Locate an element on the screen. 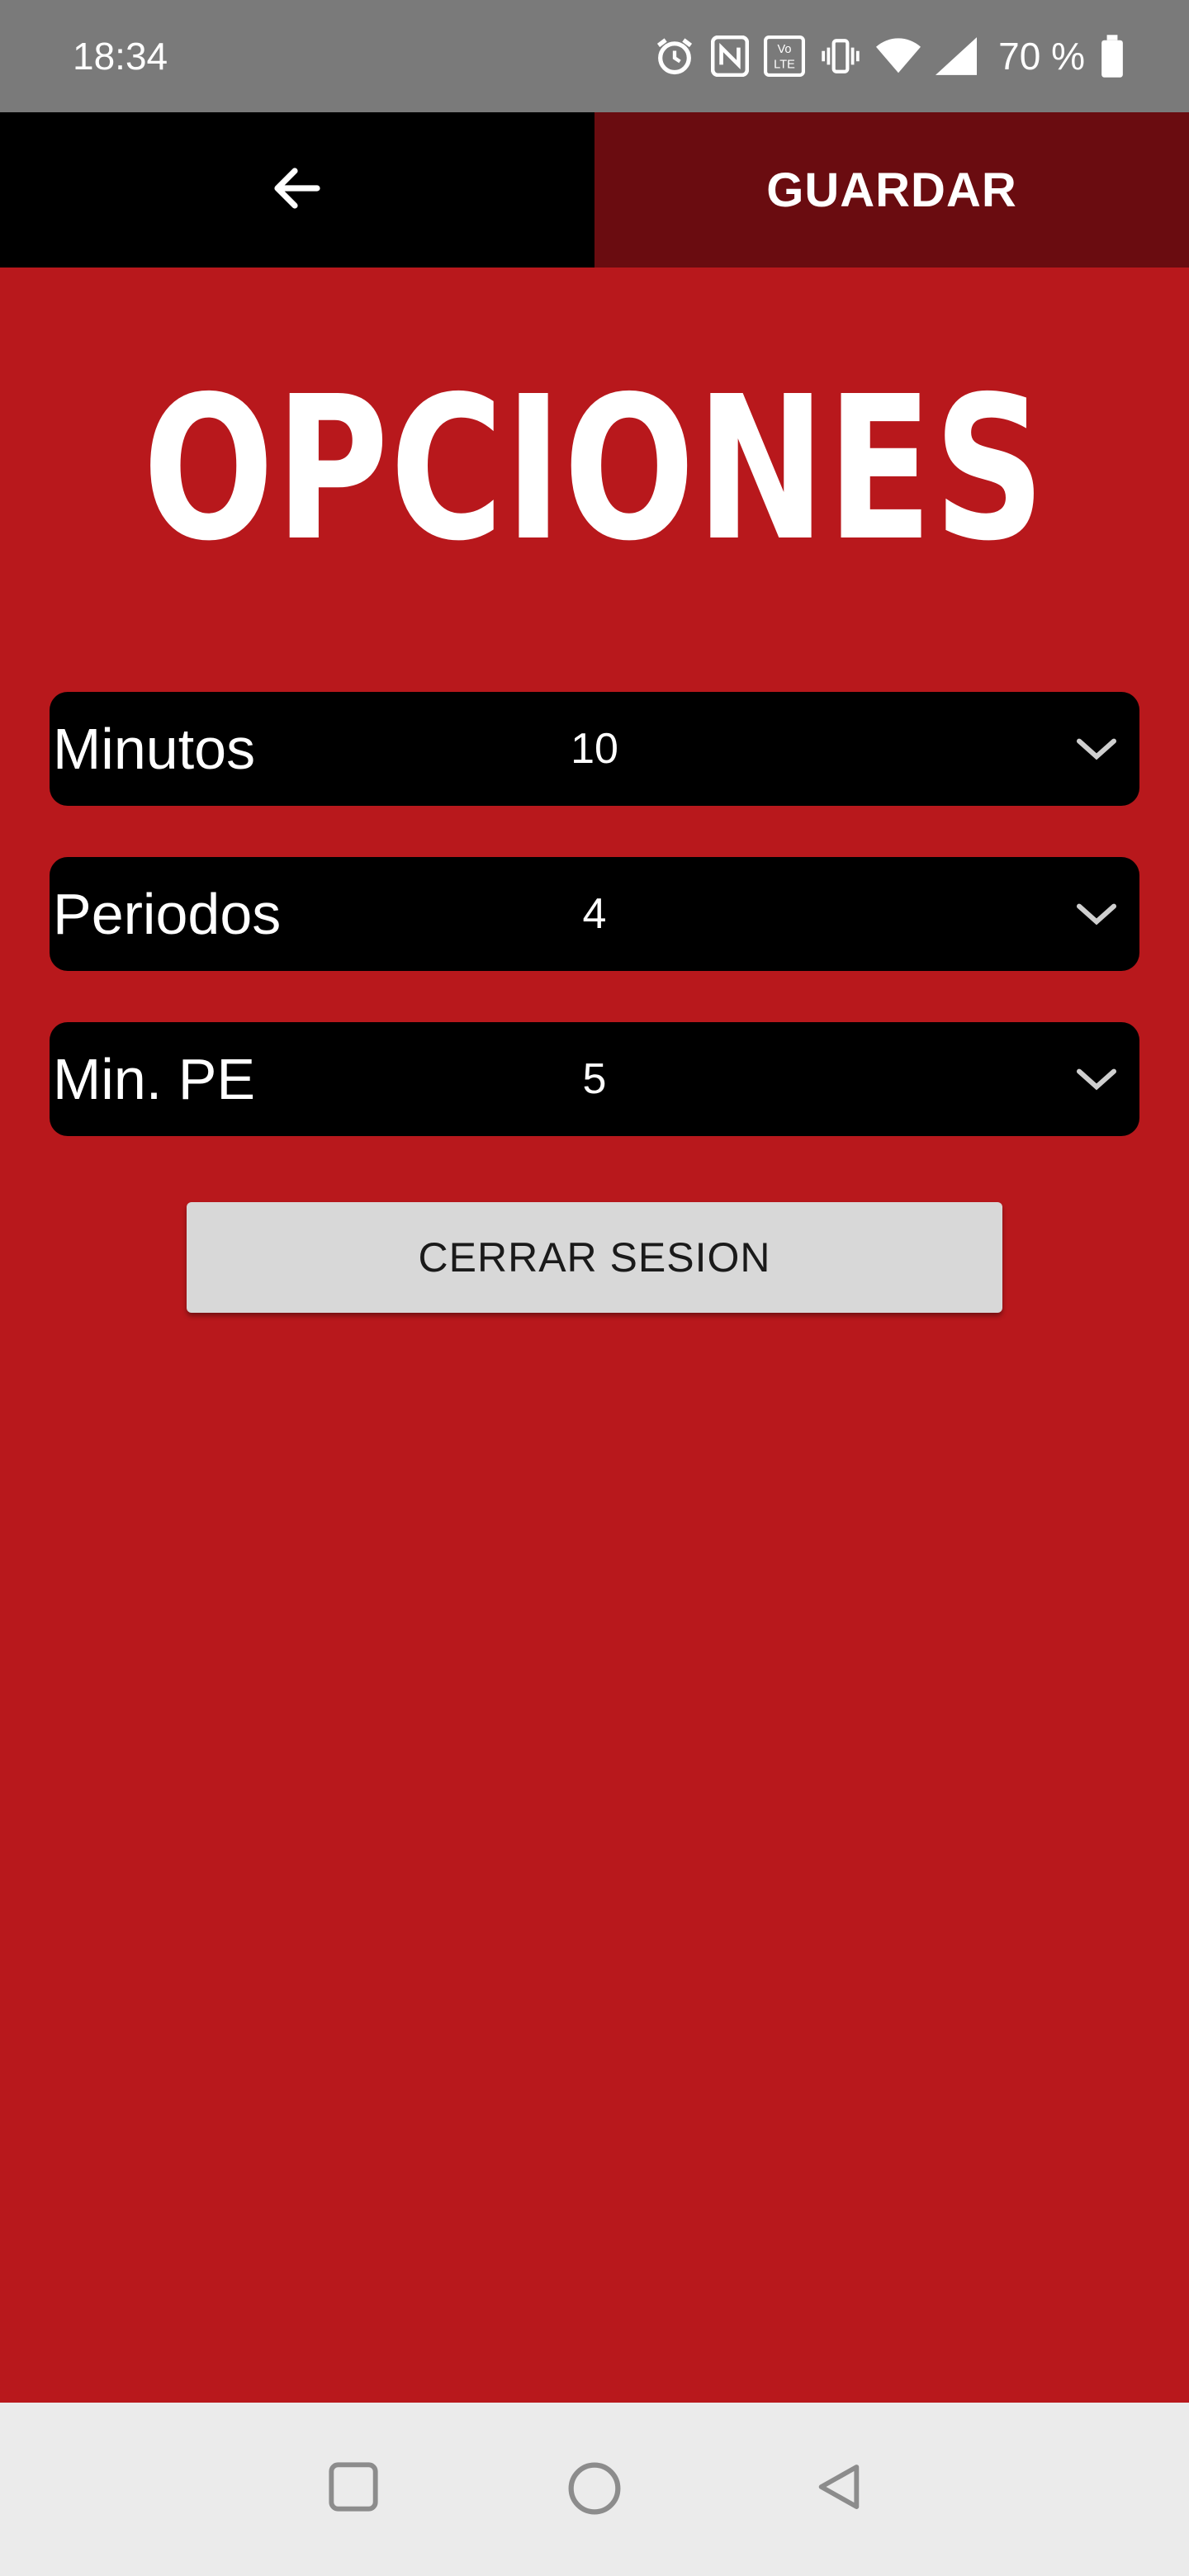 The image size is (1189, 2576). wifi-icon is located at coordinates (898, 56).